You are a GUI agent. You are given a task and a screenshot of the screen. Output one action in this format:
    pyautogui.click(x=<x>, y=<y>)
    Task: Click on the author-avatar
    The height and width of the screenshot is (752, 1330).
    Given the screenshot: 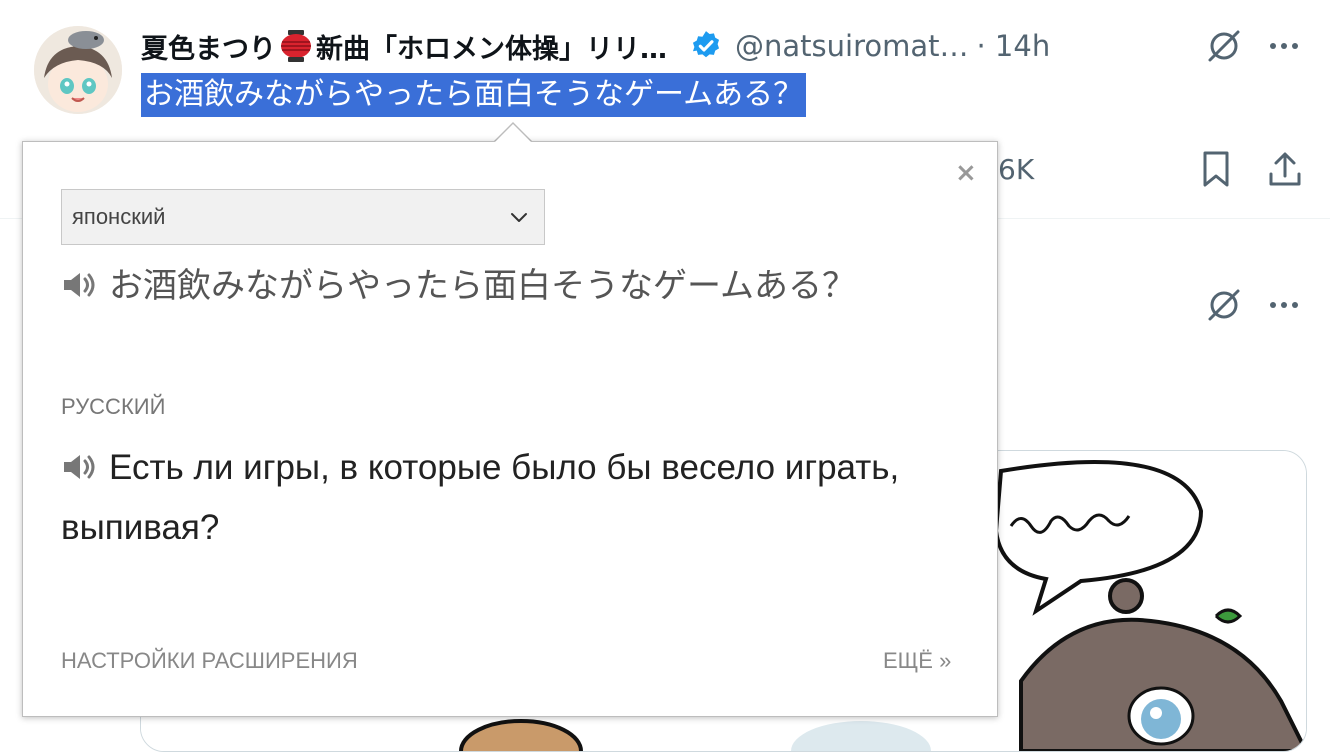 What is the action you would take?
    pyautogui.click(x=78, y=70)
    